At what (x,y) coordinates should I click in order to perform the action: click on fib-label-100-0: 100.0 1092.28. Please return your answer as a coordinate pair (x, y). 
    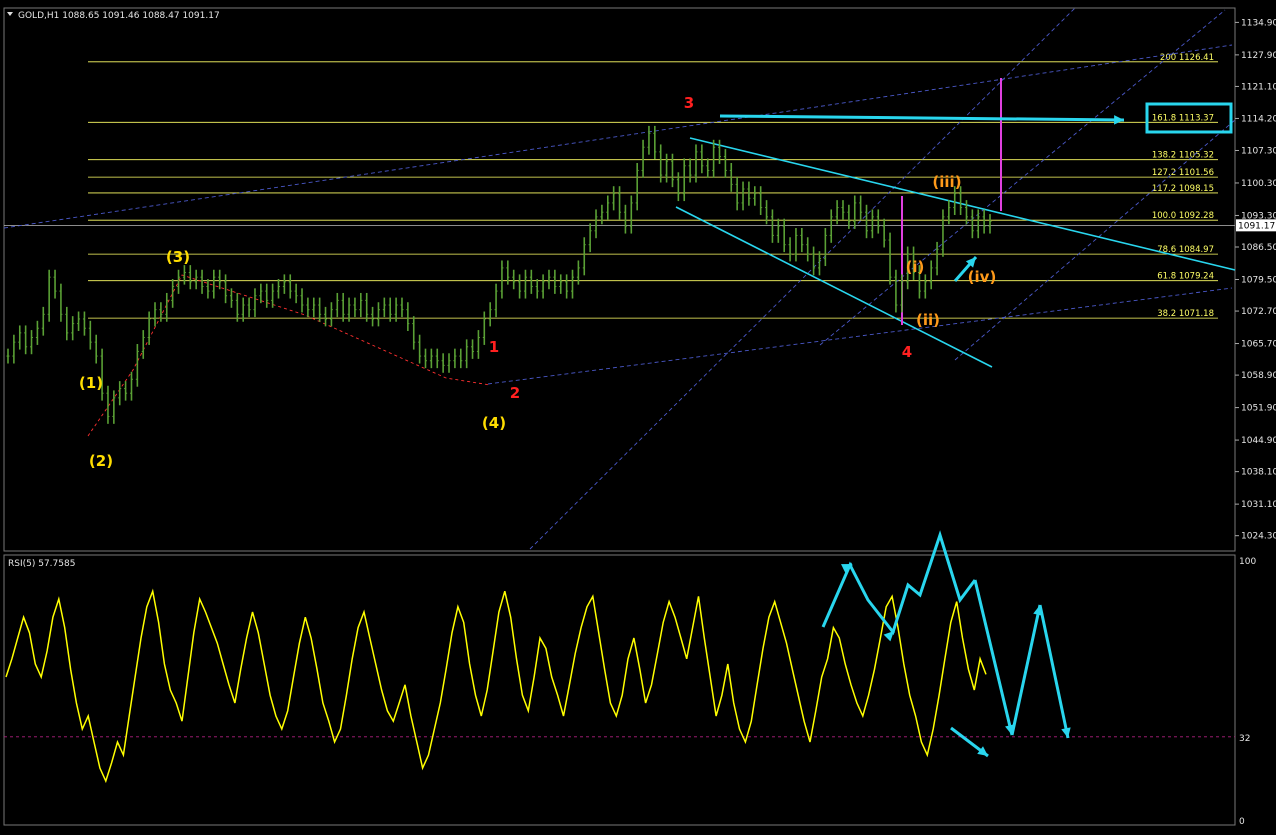
    Looking at the image, I should click on (1183, 216).